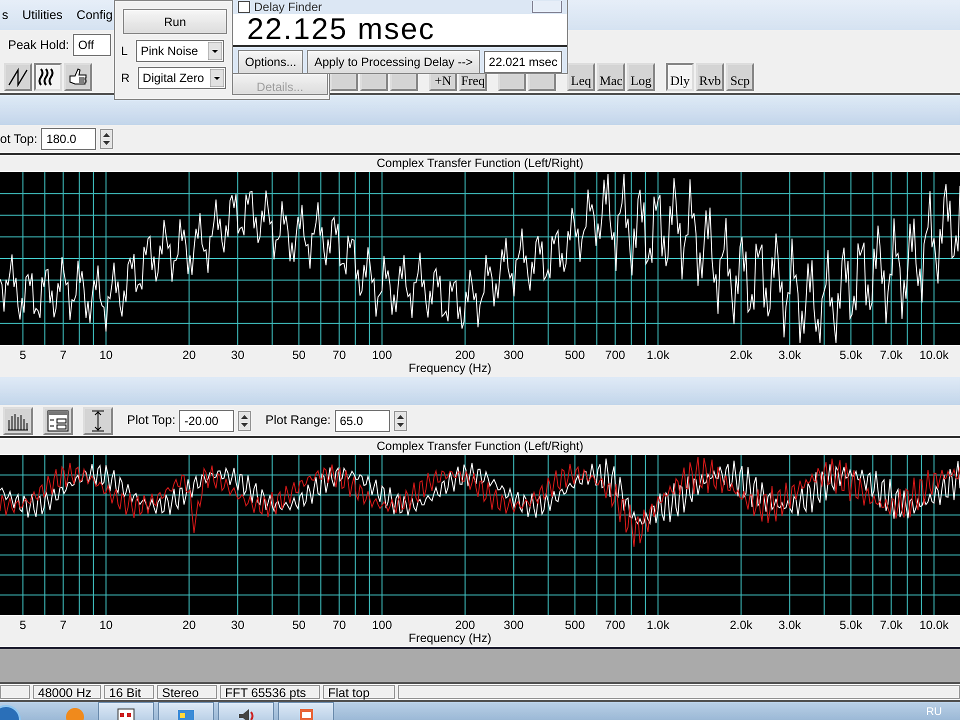 This screenshot has width=960, height=720. I want to click on sawtooth-icon, so click(18, 76).